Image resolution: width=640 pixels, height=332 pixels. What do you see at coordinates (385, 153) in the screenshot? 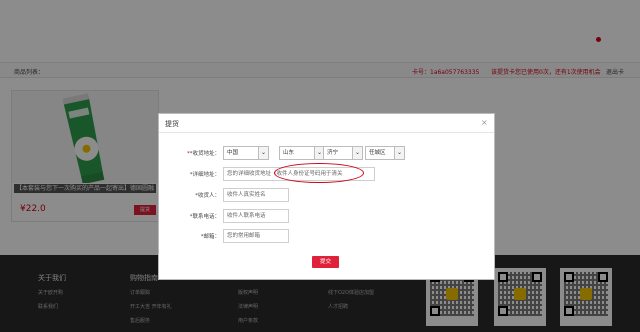
I see `district-select: 任城区 ⌄` at bounding box center [385, 153].